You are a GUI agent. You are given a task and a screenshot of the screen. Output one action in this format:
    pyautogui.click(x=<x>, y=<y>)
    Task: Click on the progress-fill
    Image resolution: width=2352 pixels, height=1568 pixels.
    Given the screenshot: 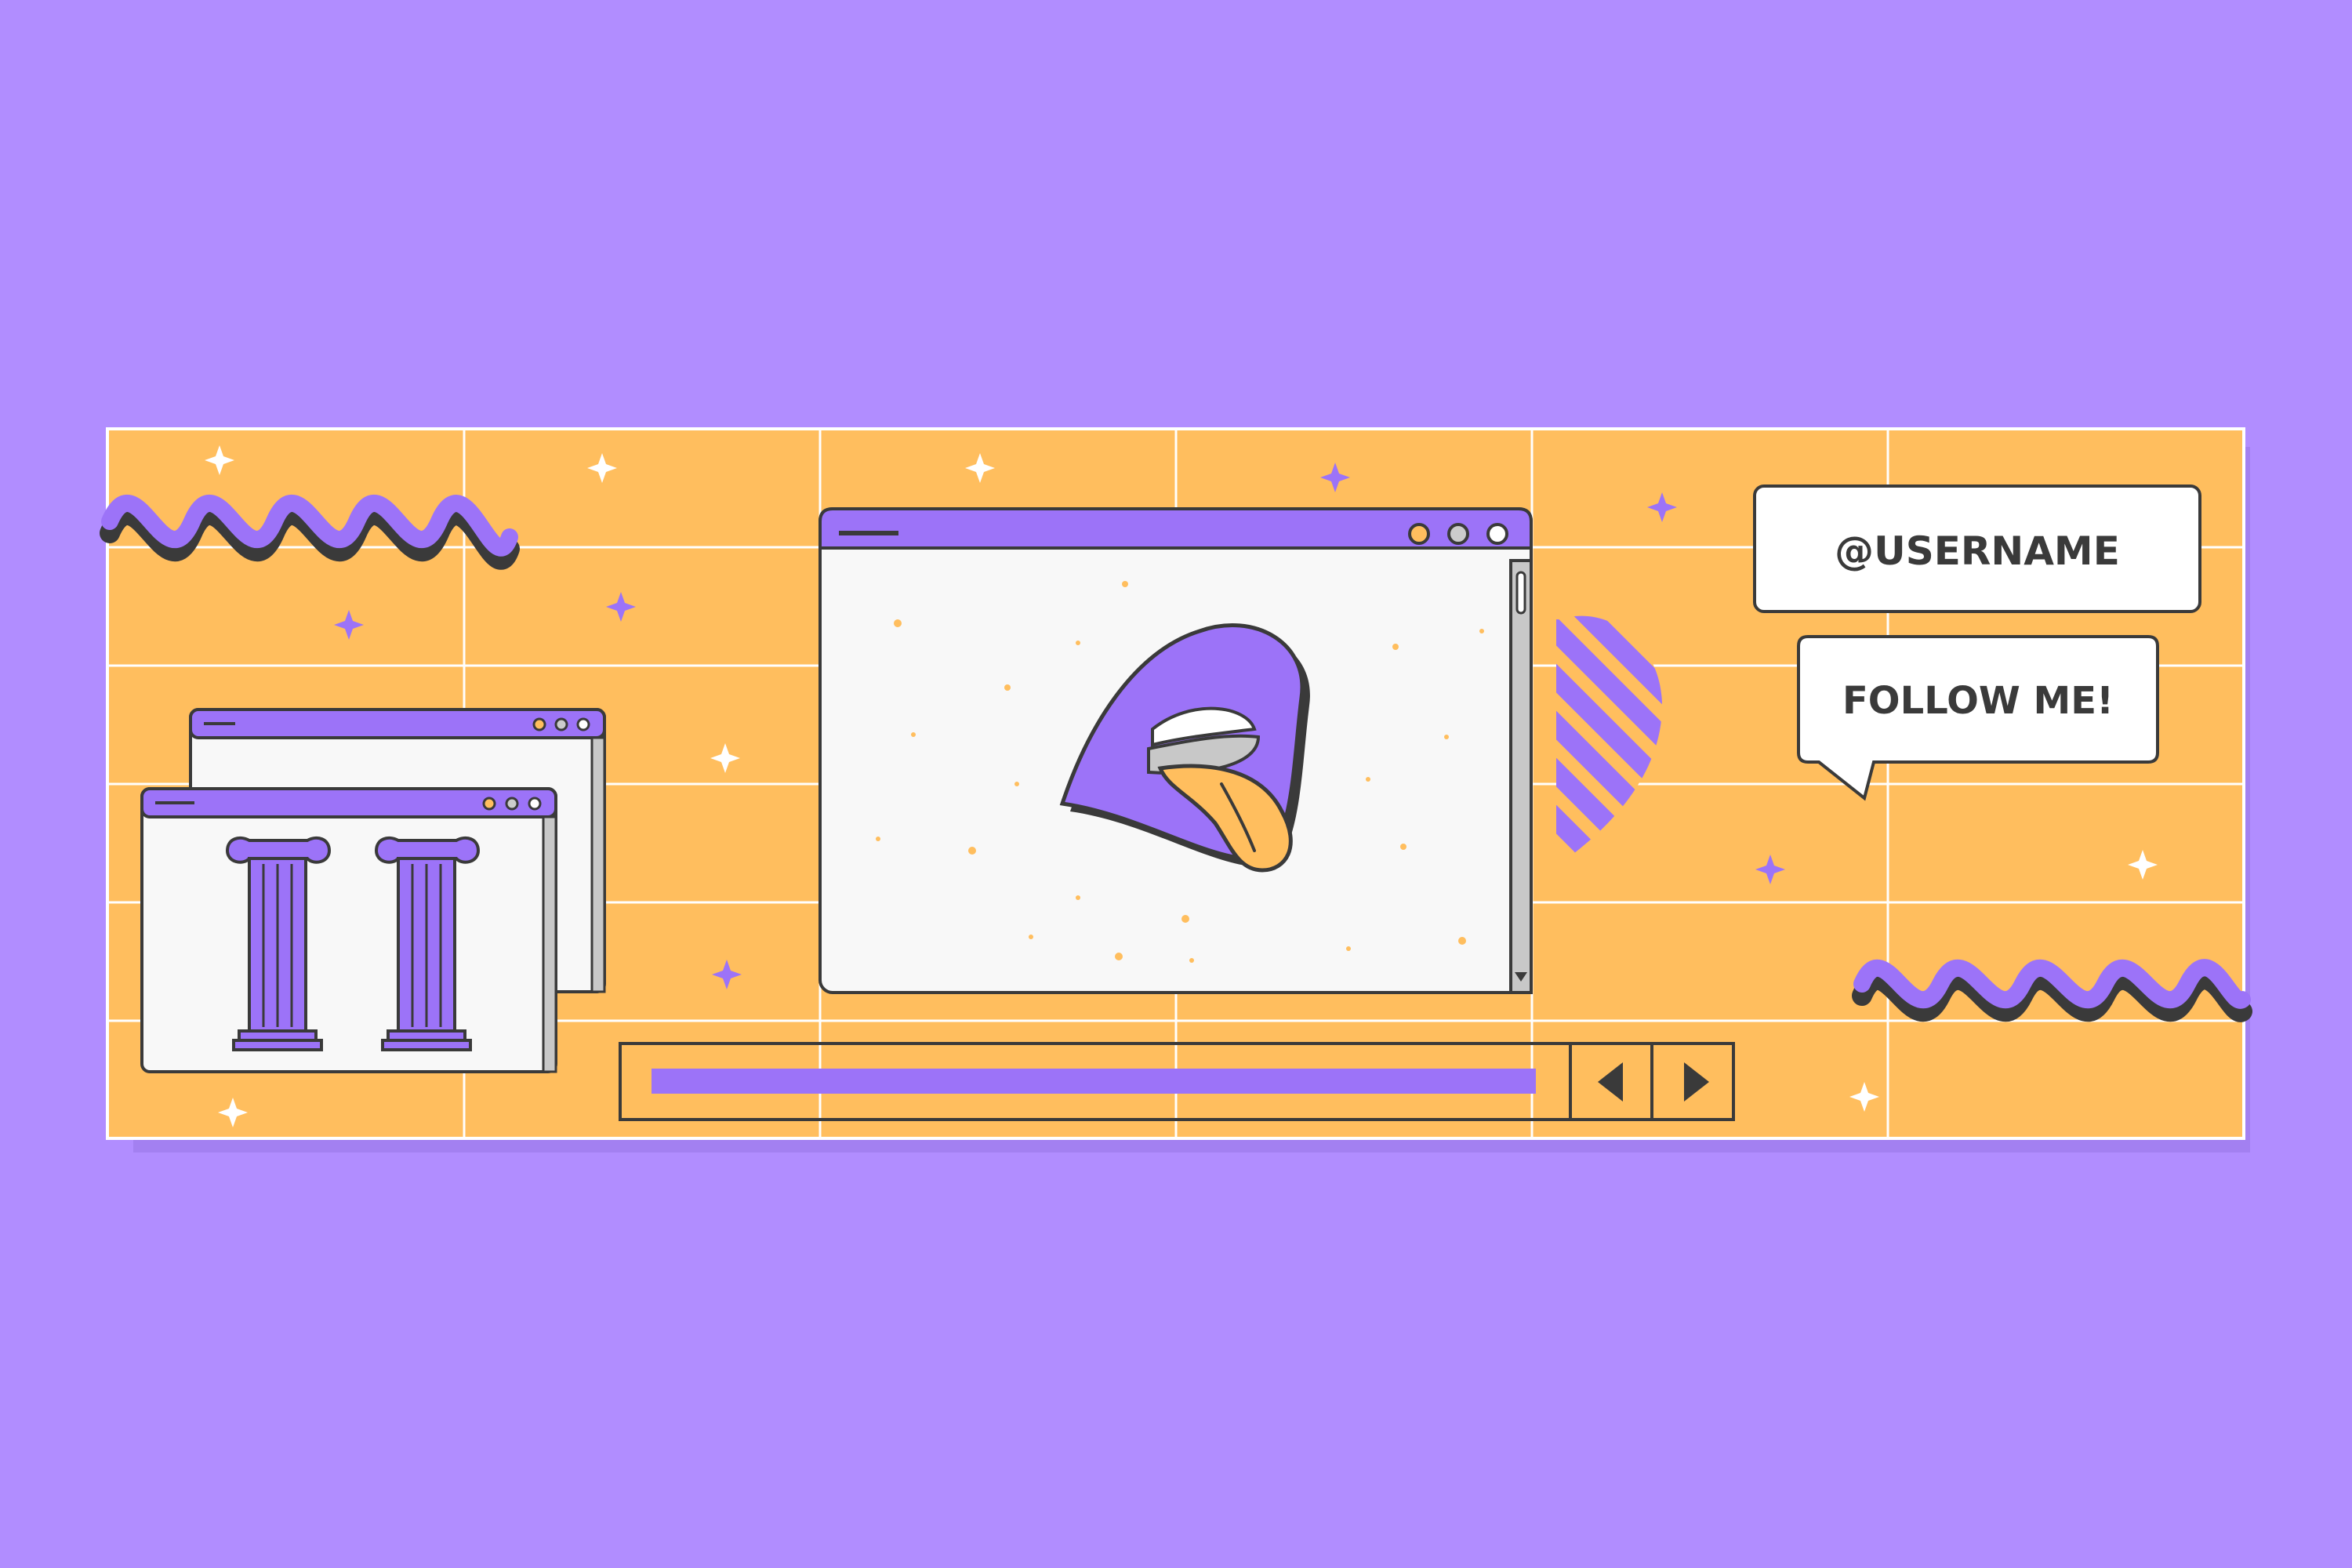 What is the action you would take?
    pyautogui.click(x=1094, y=1081)
    